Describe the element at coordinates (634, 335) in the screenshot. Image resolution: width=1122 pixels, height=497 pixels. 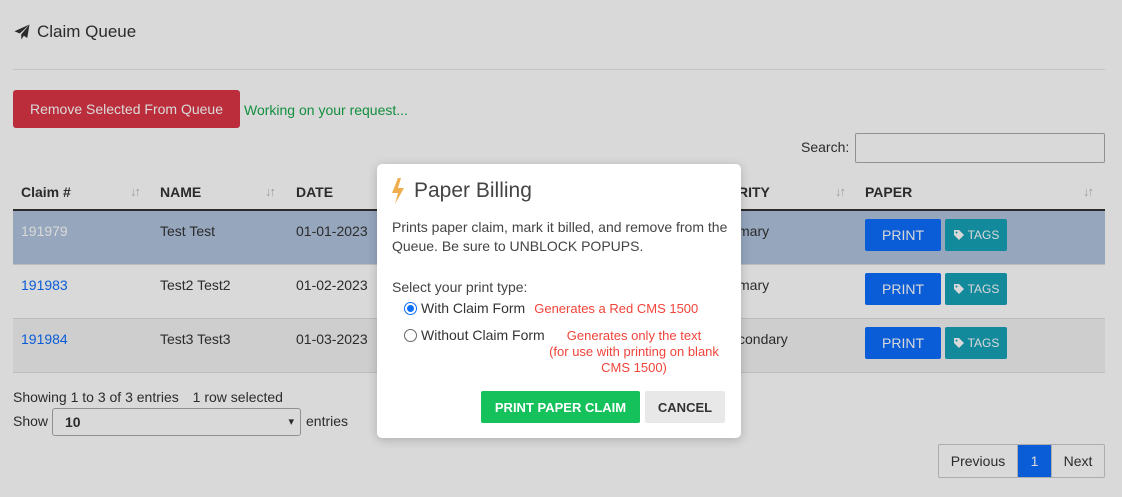
I see `note-line: Generates only the text` at that location.